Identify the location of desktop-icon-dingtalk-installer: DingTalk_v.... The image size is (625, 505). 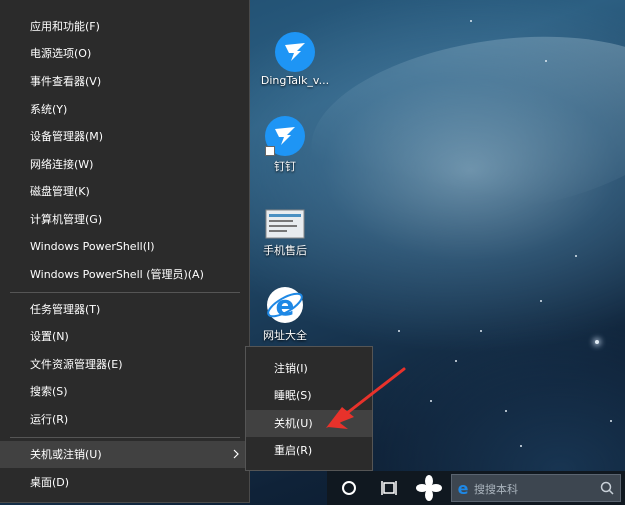
(295, 59).